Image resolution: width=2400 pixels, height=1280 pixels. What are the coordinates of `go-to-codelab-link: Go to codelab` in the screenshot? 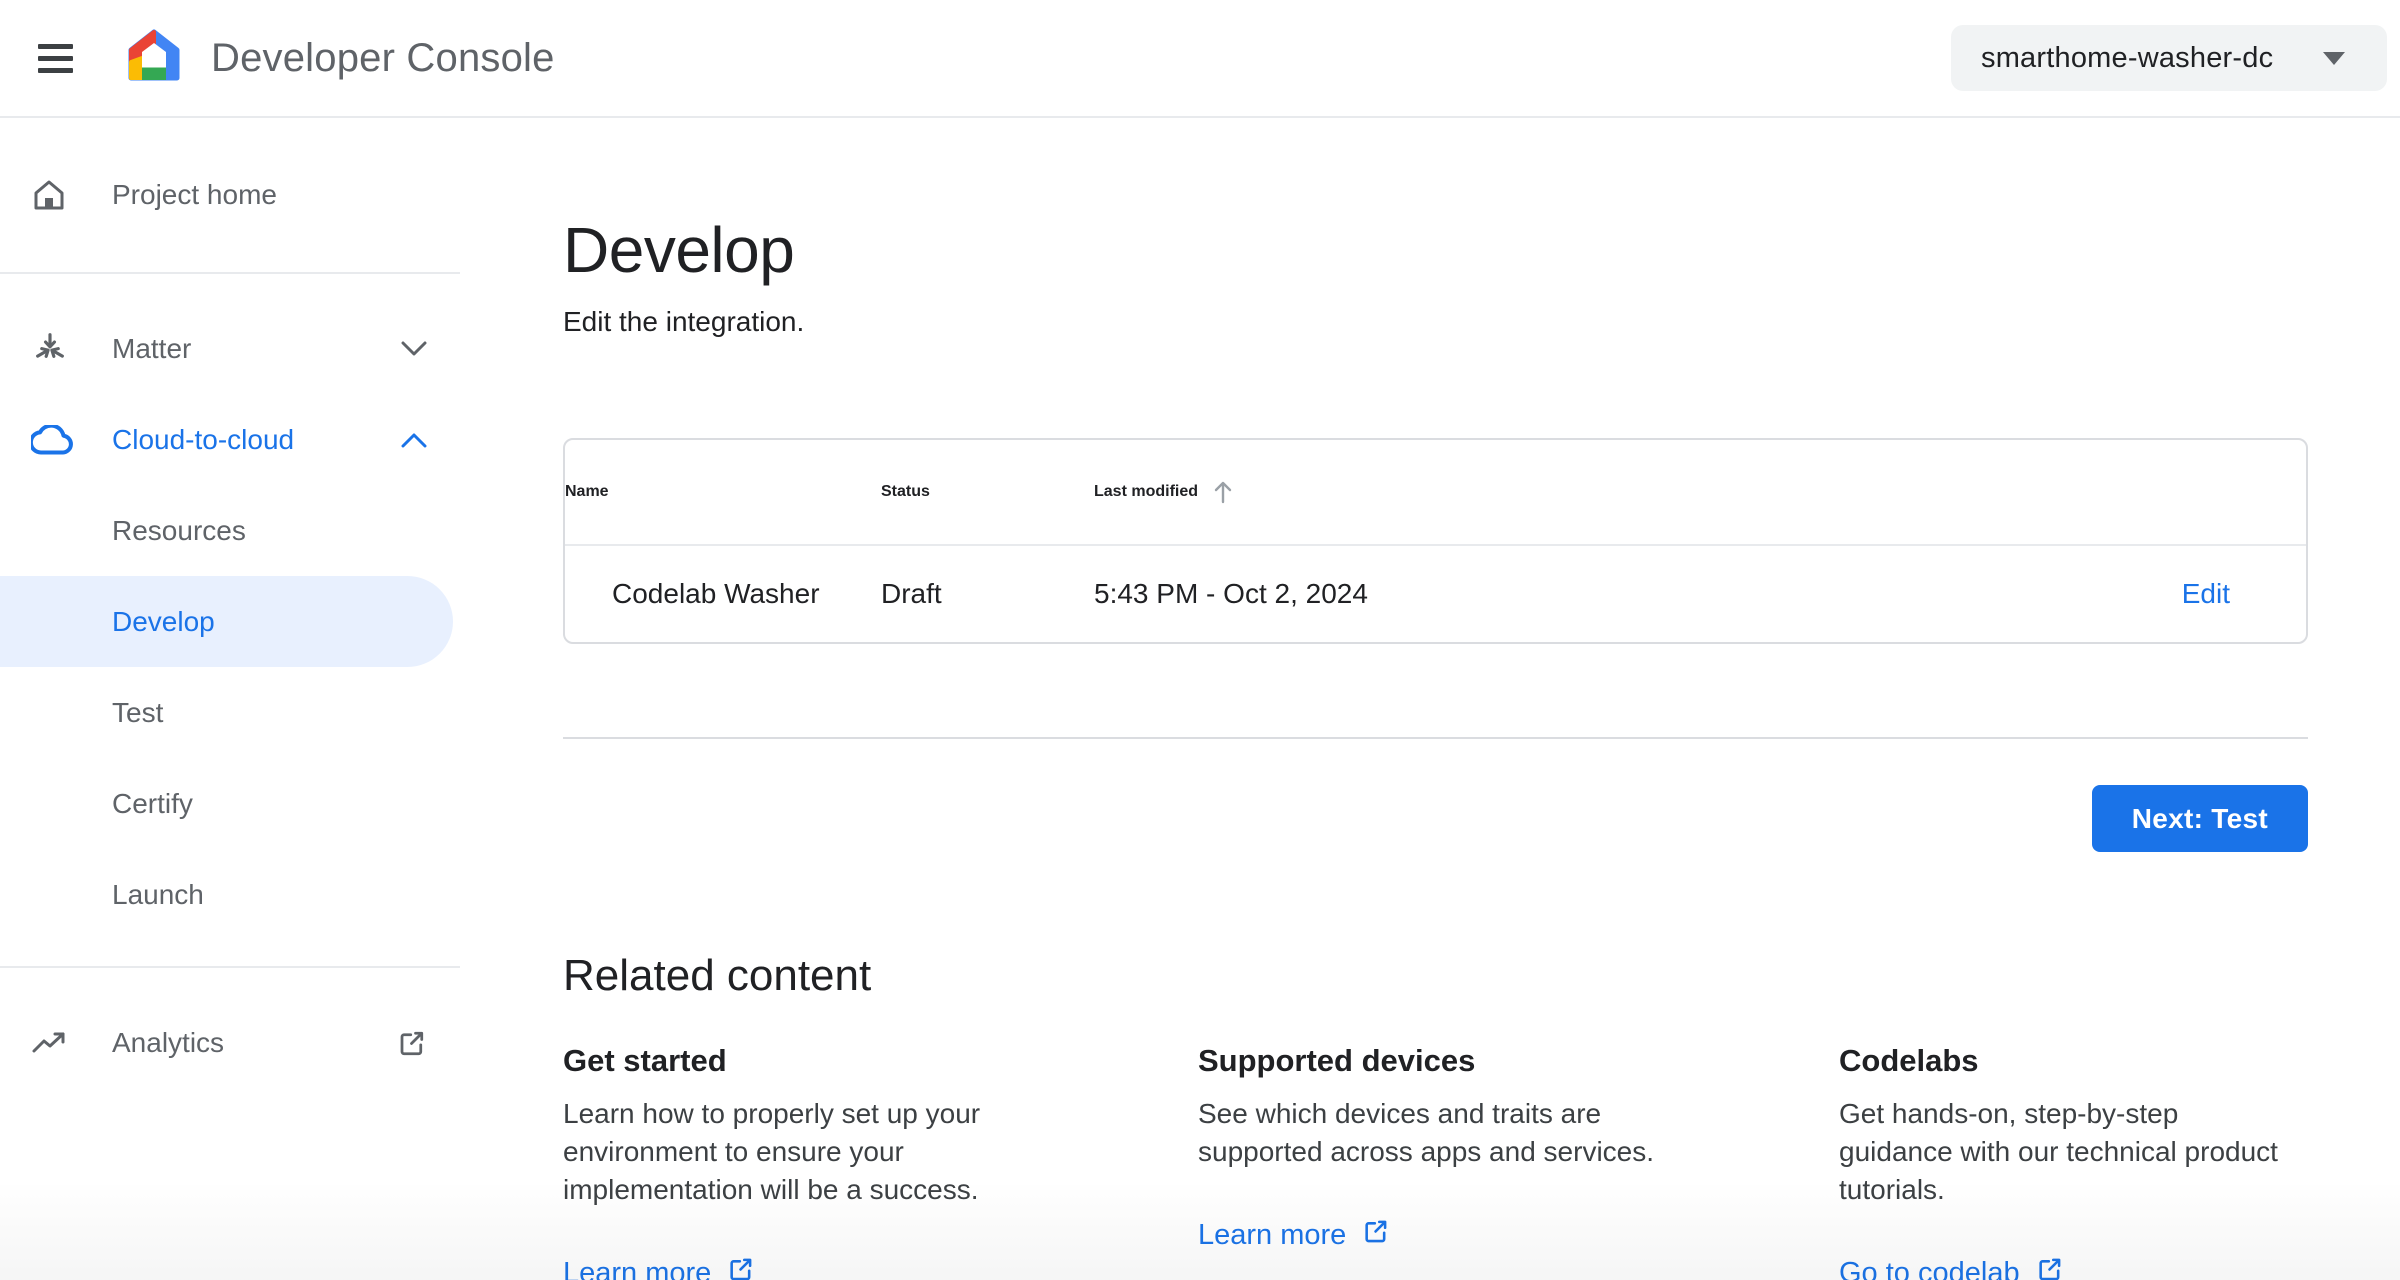 It's located at (1951, 1267).